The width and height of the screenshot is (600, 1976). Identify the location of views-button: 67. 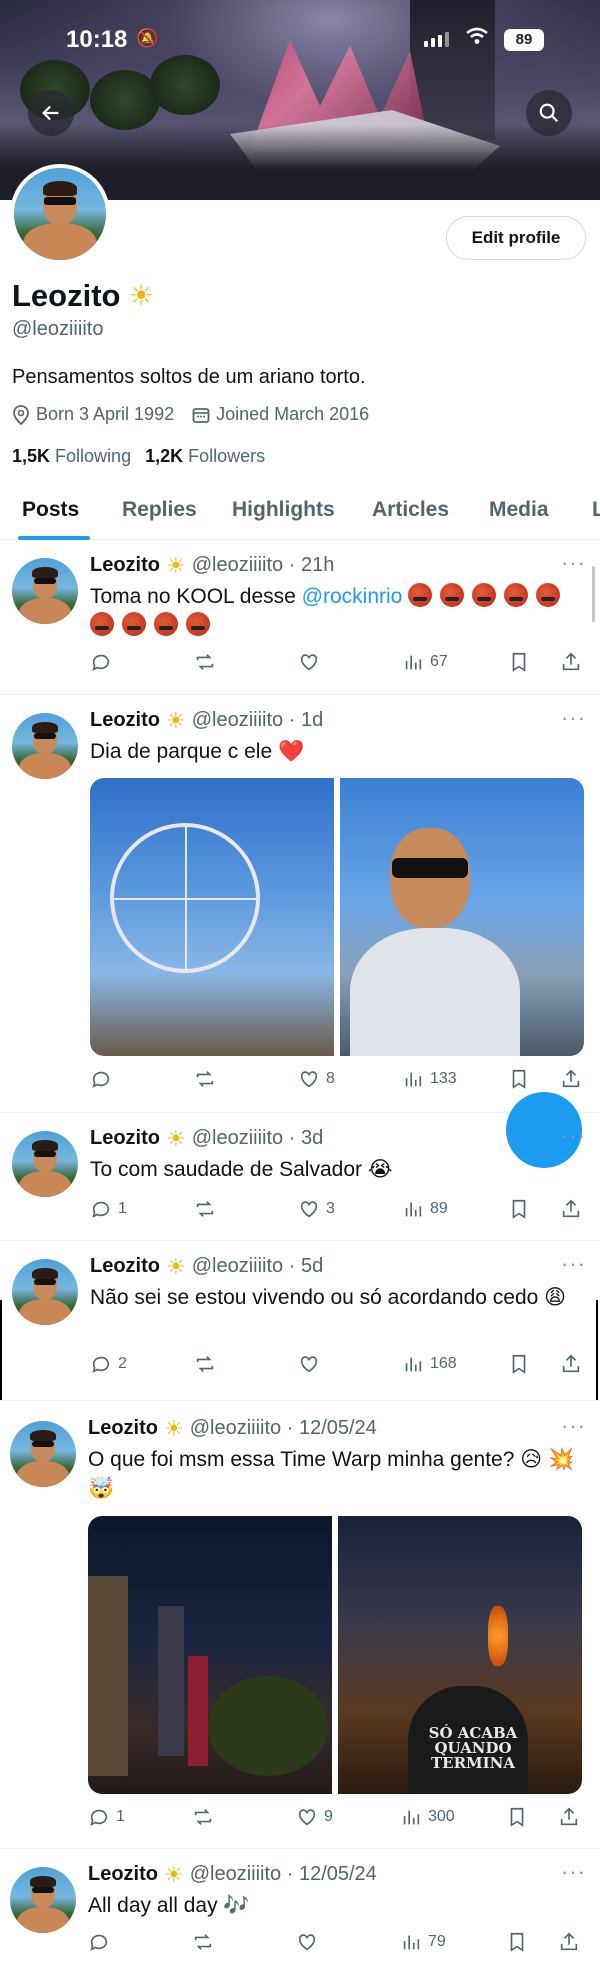
(425, 662).